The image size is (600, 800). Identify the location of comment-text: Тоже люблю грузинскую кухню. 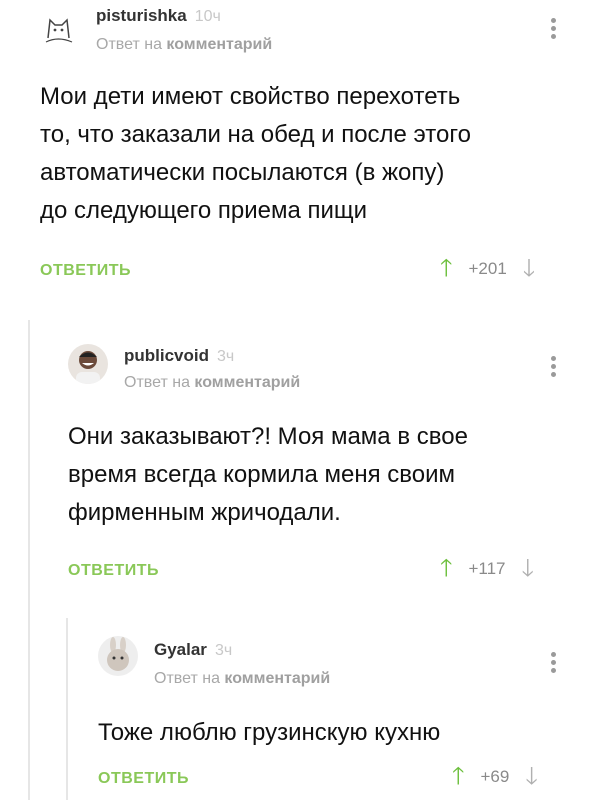
(269, 732).